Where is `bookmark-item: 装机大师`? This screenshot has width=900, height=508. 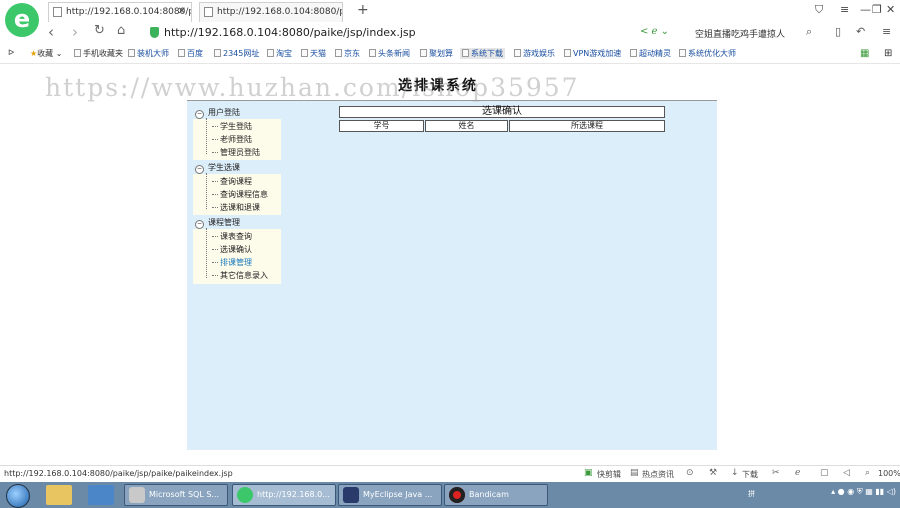
bookmark-item: 装机大师 is located at coordinates (148, 53).